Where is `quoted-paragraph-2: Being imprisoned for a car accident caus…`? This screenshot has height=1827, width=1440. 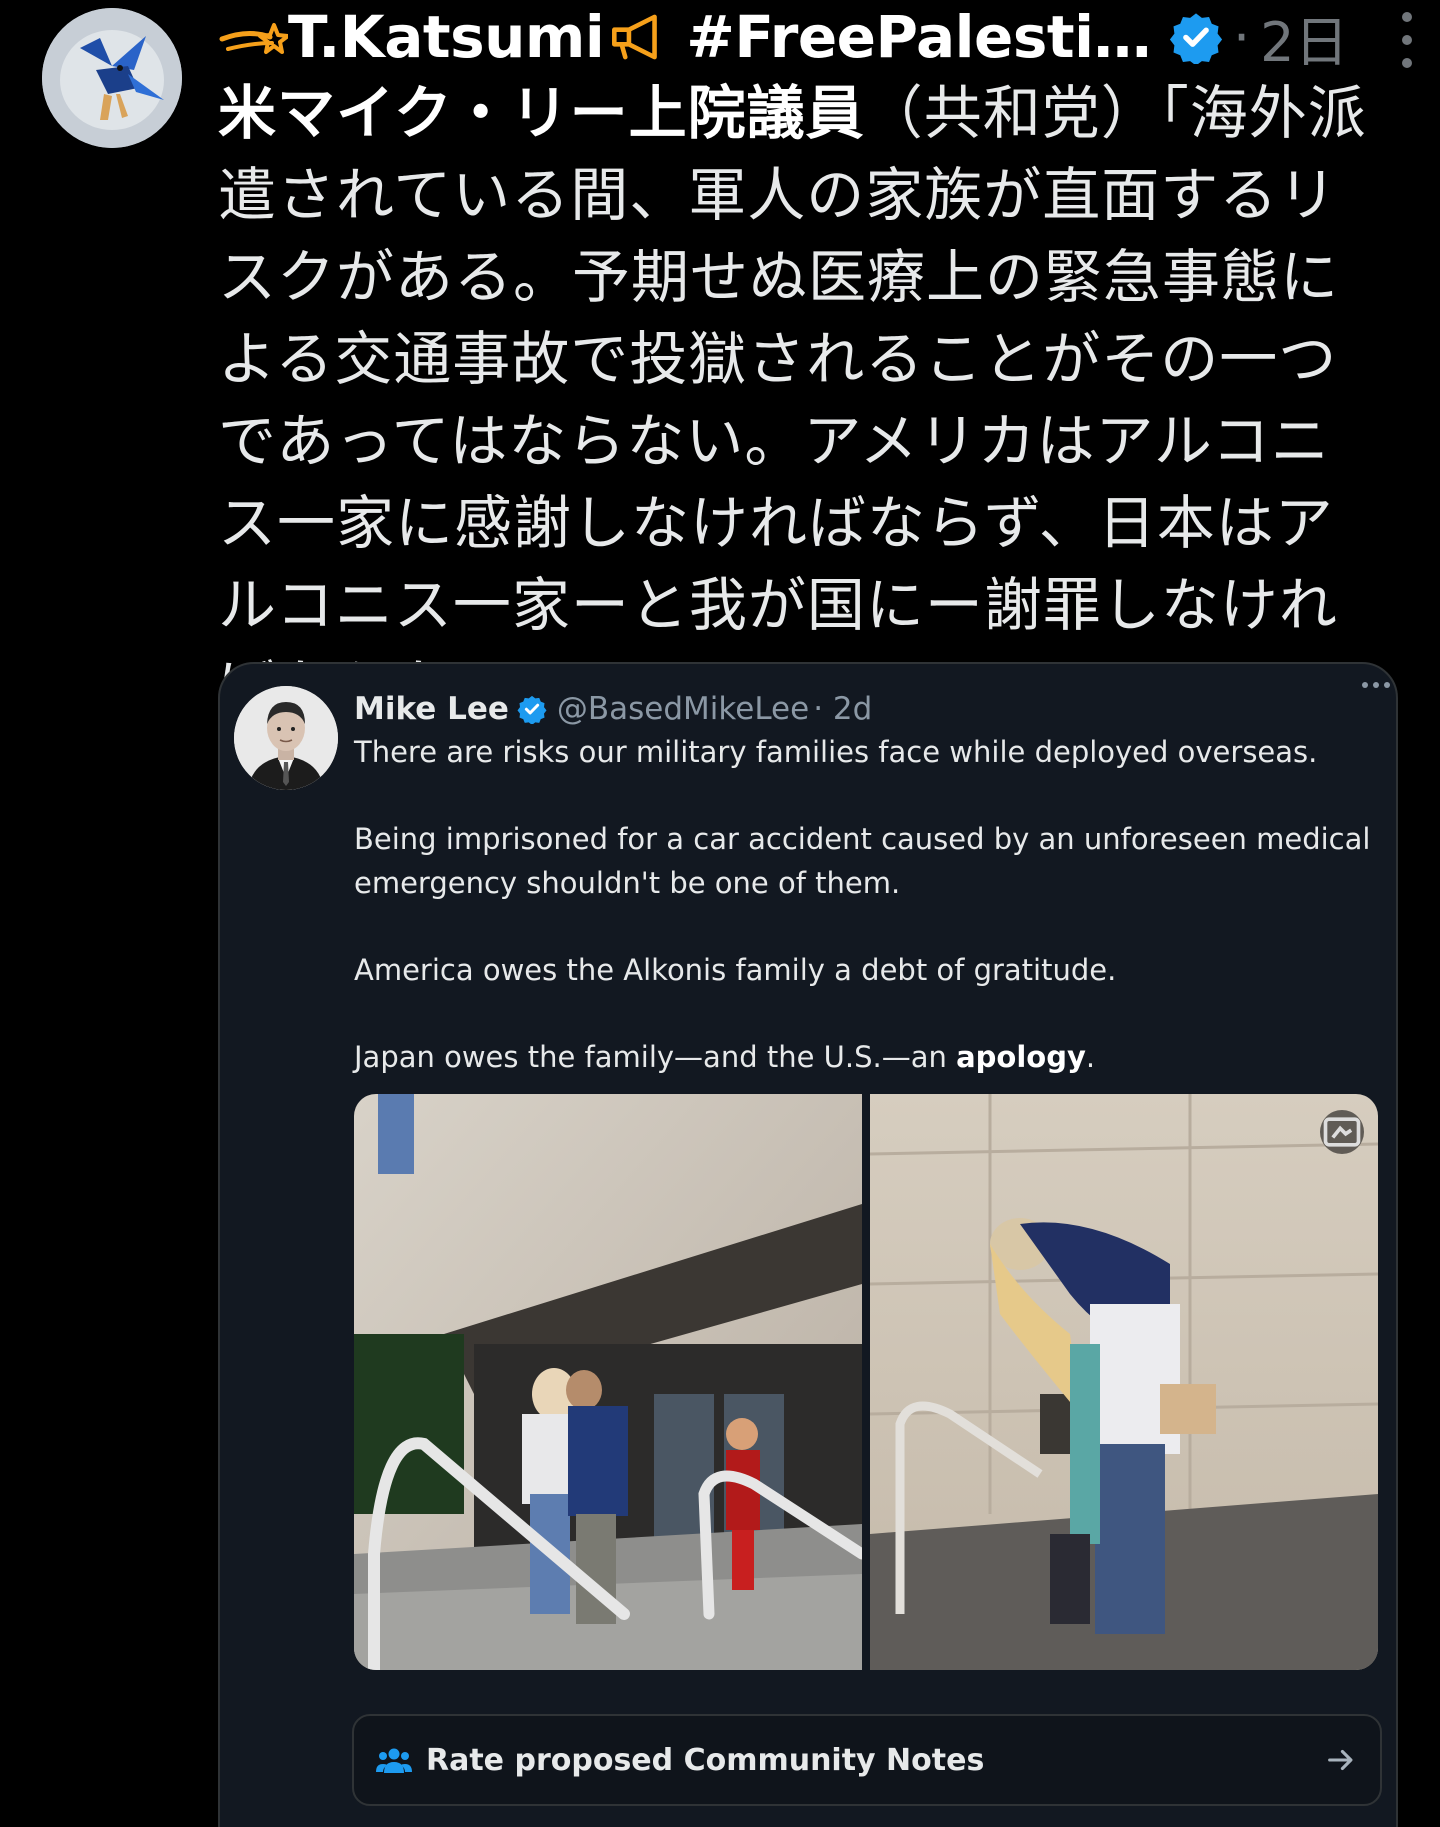
quoted-paragraph-2: Being imprisoned for a car accident caus… is located at coordinates (862, 861).